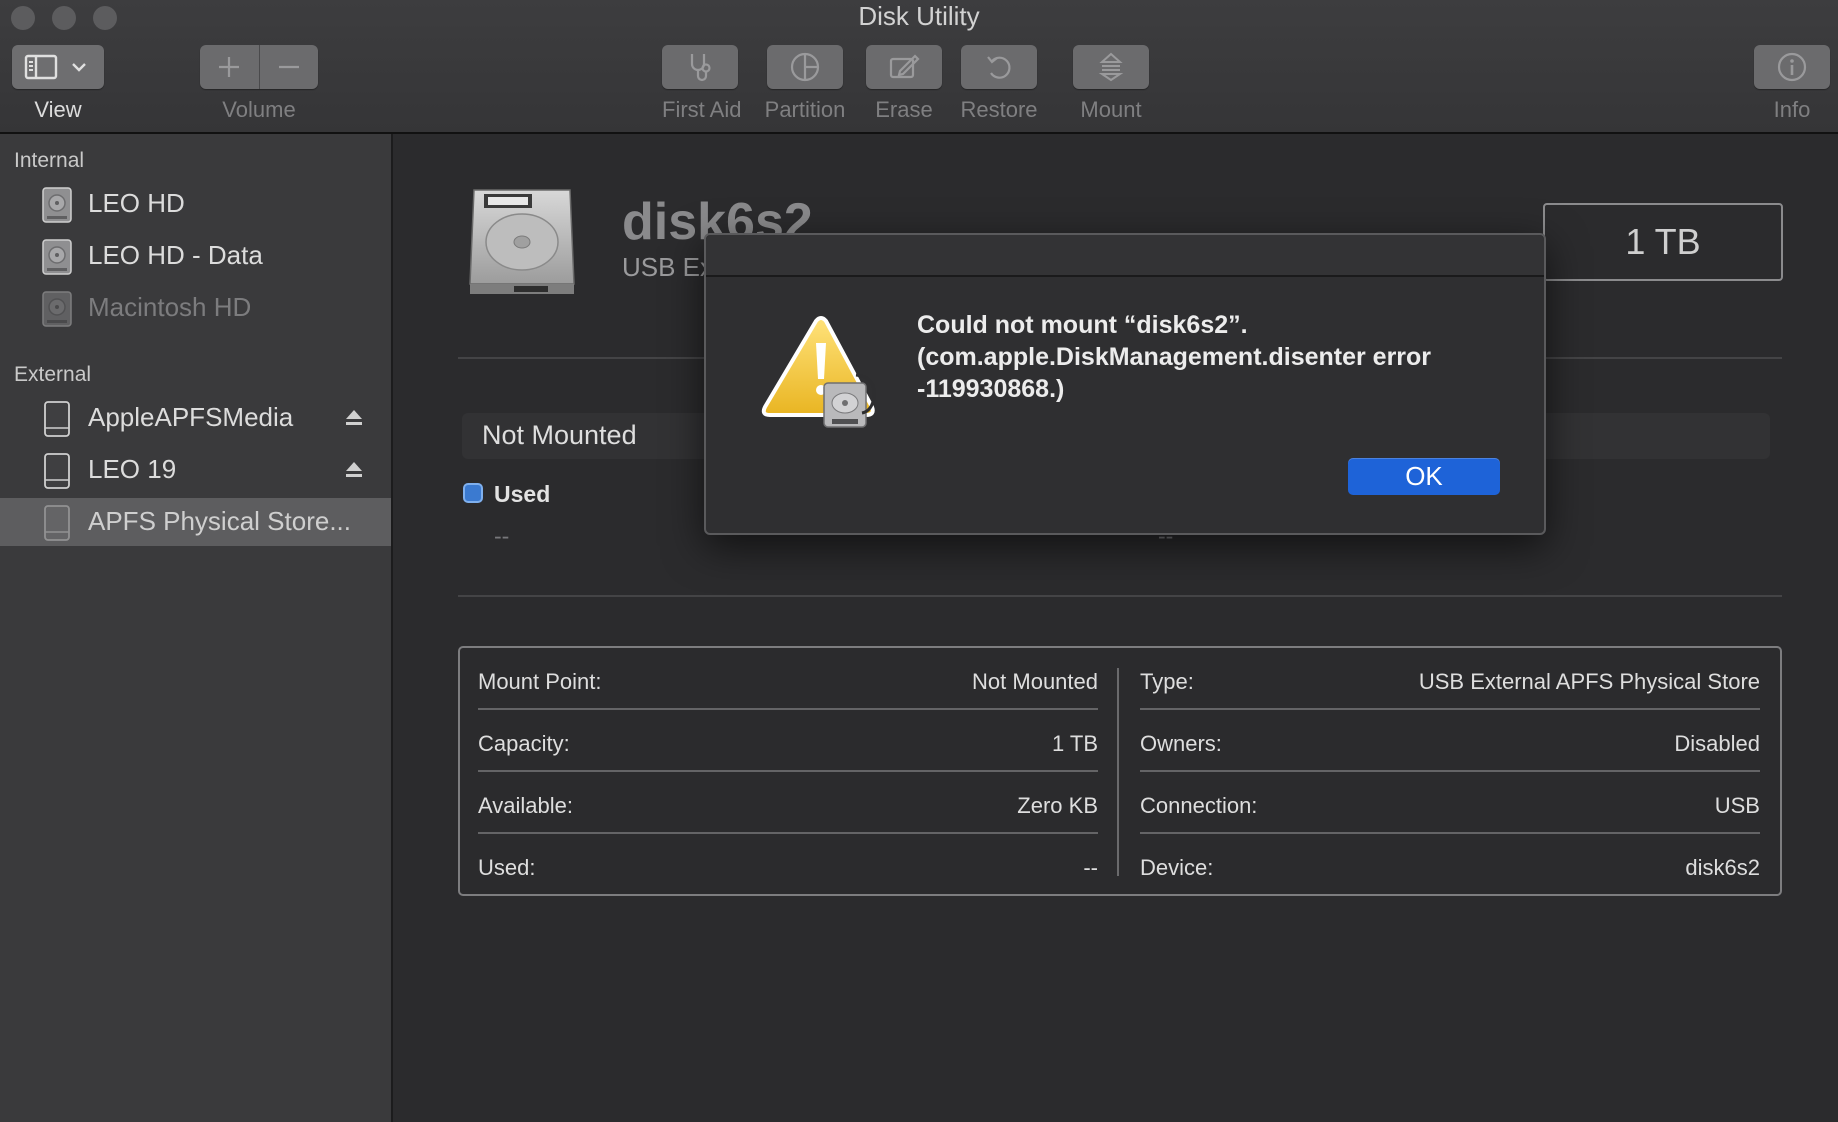 This screenshot has width=1838, height=1122. I want to click on minus-icon, so click(288, 67).